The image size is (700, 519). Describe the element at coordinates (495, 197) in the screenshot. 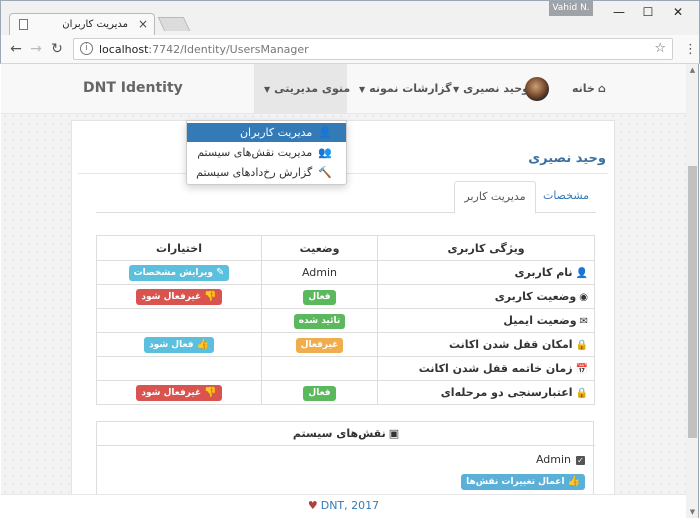

I see `tab-user-management: مدیریت کاربر` at that location.